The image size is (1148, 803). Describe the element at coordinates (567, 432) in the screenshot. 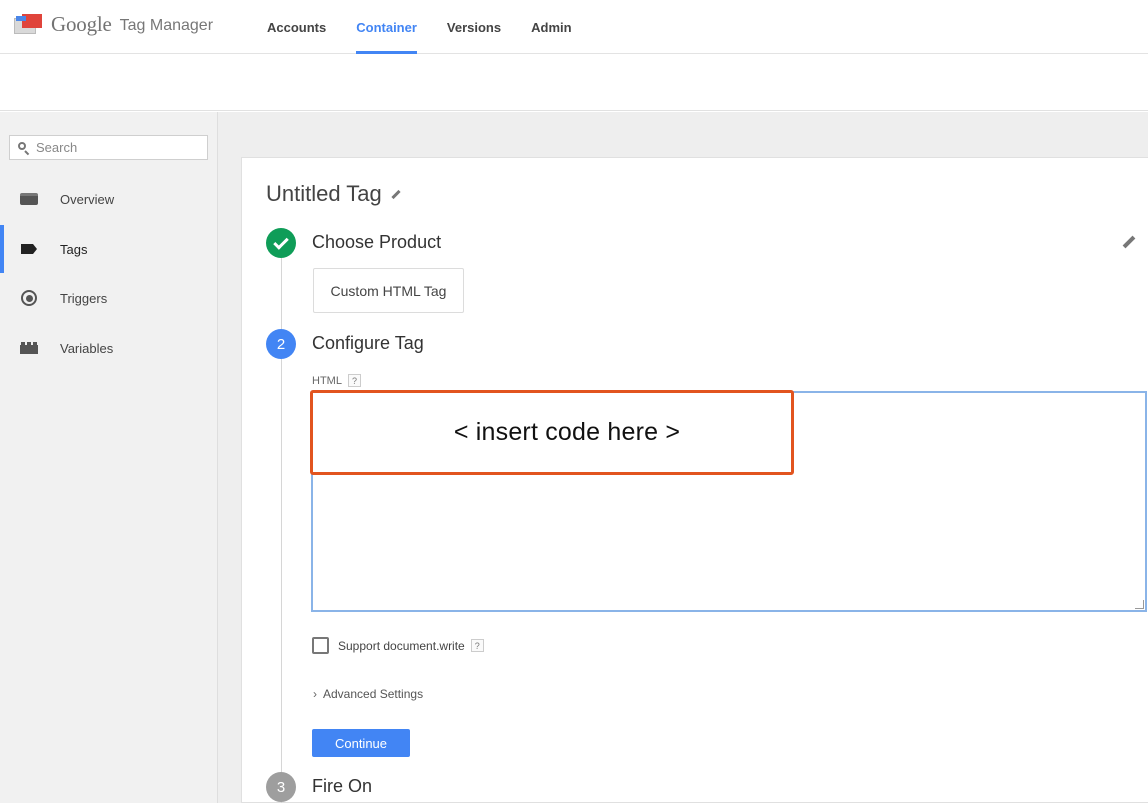

I see `insert-code-callout-text: < insert code here >` at that location.